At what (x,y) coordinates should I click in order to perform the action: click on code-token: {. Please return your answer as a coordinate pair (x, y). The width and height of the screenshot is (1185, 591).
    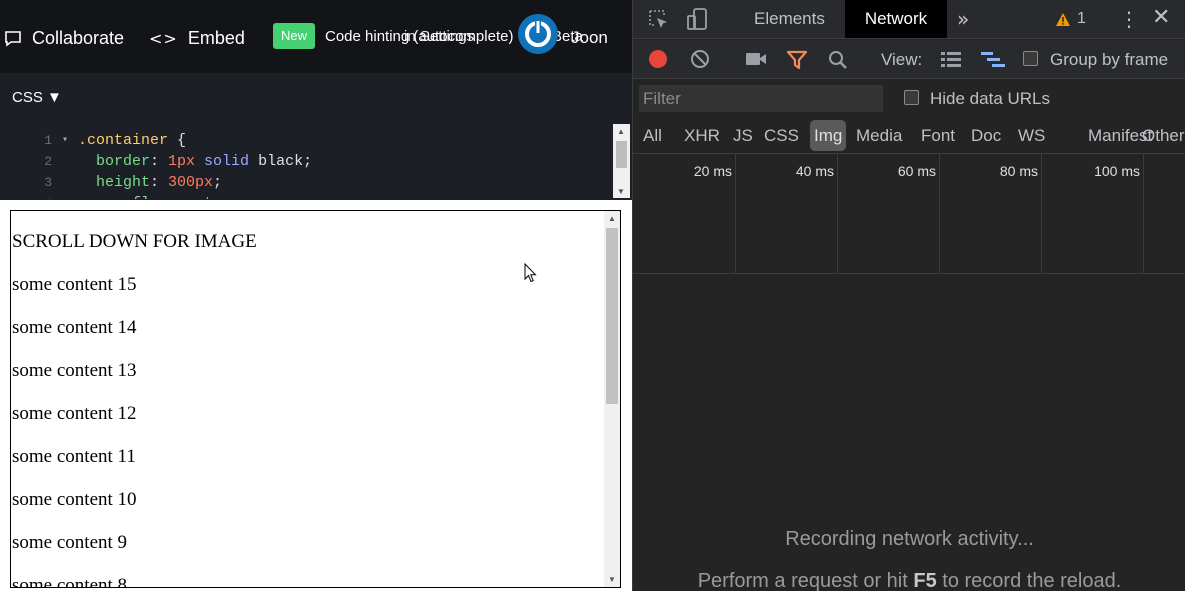
    Looking at the image, I should click on (177, 140).